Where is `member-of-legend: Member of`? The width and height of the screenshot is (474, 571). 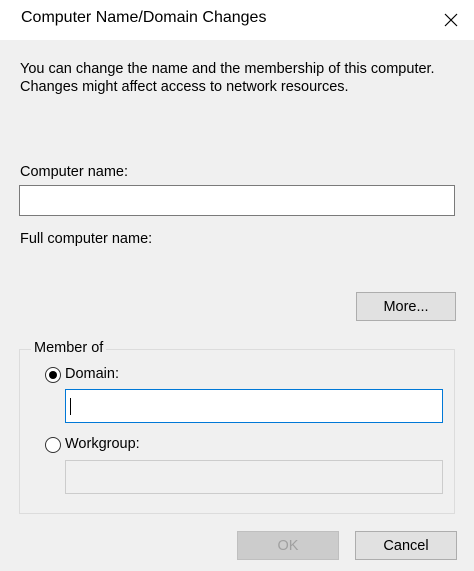
member-of-legend: Member of is located at coordinates (69, 348).